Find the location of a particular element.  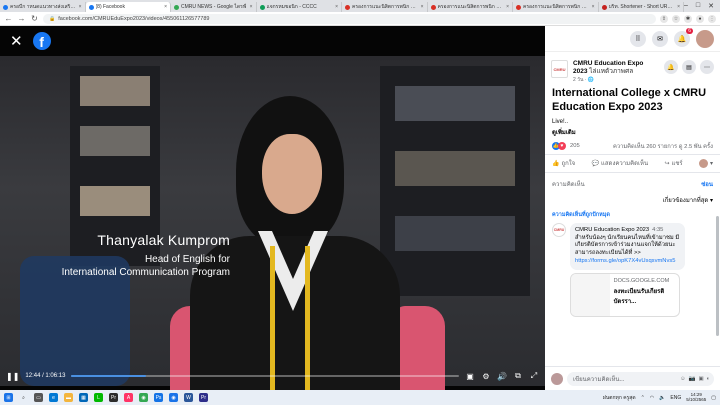

comment-author-avatar: CMRU is located at coordinates (559, 229).